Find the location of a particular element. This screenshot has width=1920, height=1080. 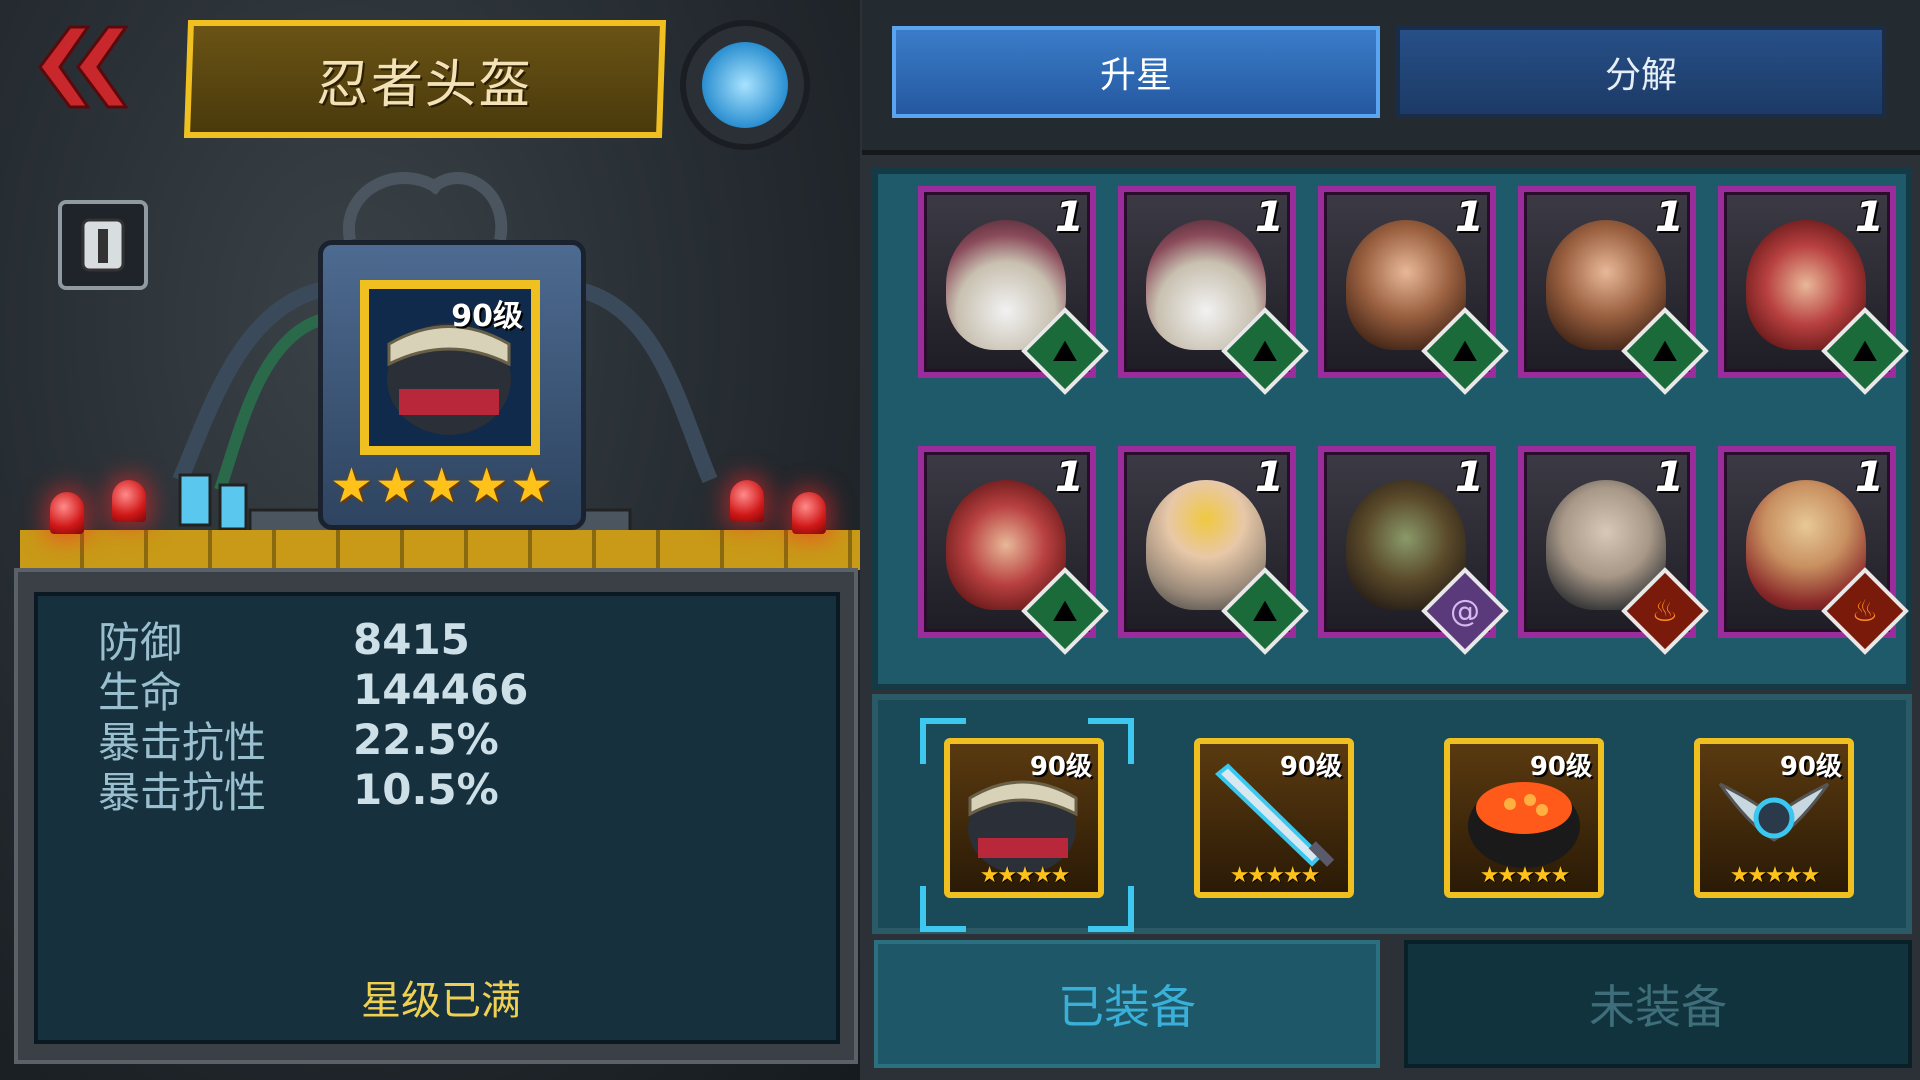

stat-row: 暴击抗性 22.5% is located at coordinates (298, 740).